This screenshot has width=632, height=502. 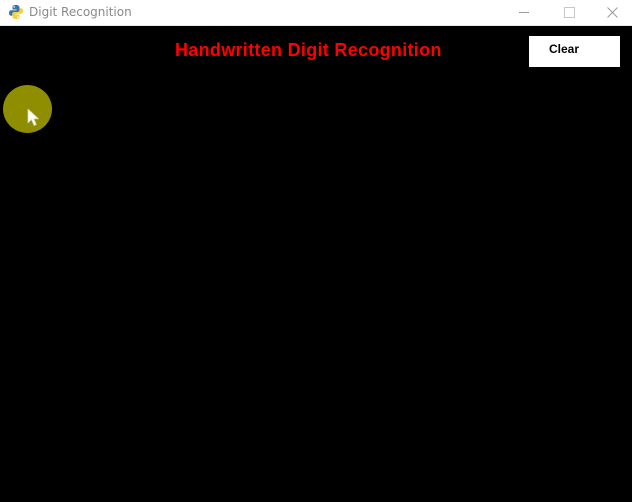 What do you see at coordinates (612, 13) in the screenshot?
I see `close-icon` at bounding box center [612, 13].